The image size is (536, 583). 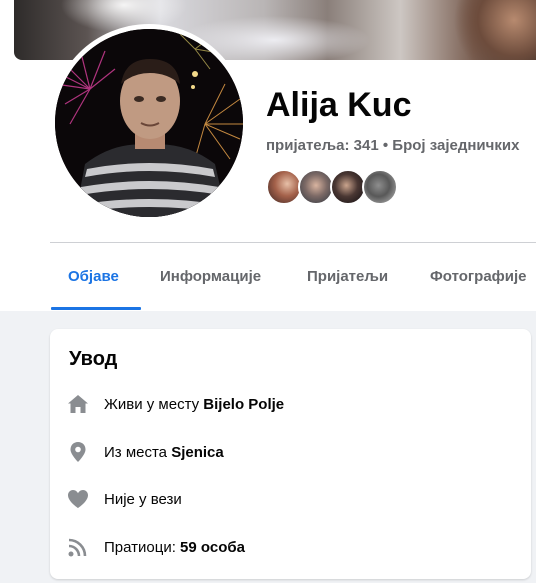 I want to click on intro-item-label: Из места, so click(x=138, y=452).